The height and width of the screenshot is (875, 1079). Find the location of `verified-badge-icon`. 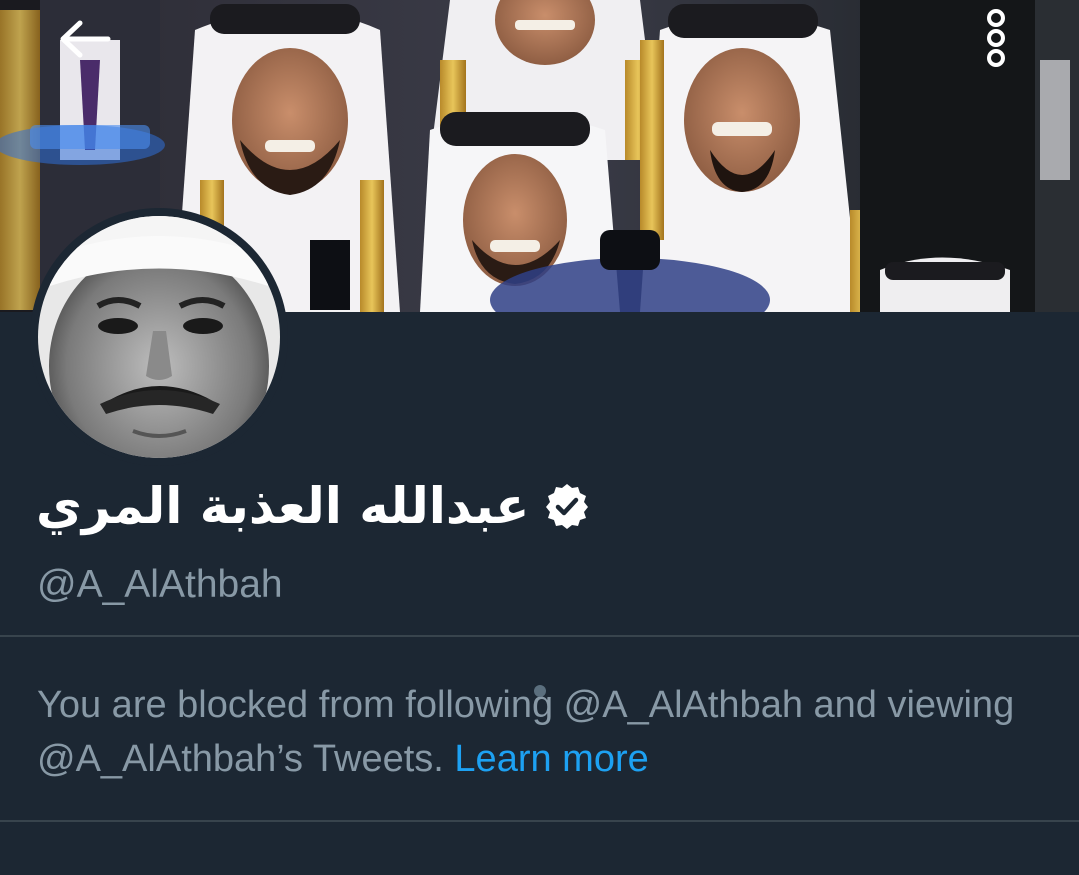

verified-badge-icon is located at coordinates (567, 506).